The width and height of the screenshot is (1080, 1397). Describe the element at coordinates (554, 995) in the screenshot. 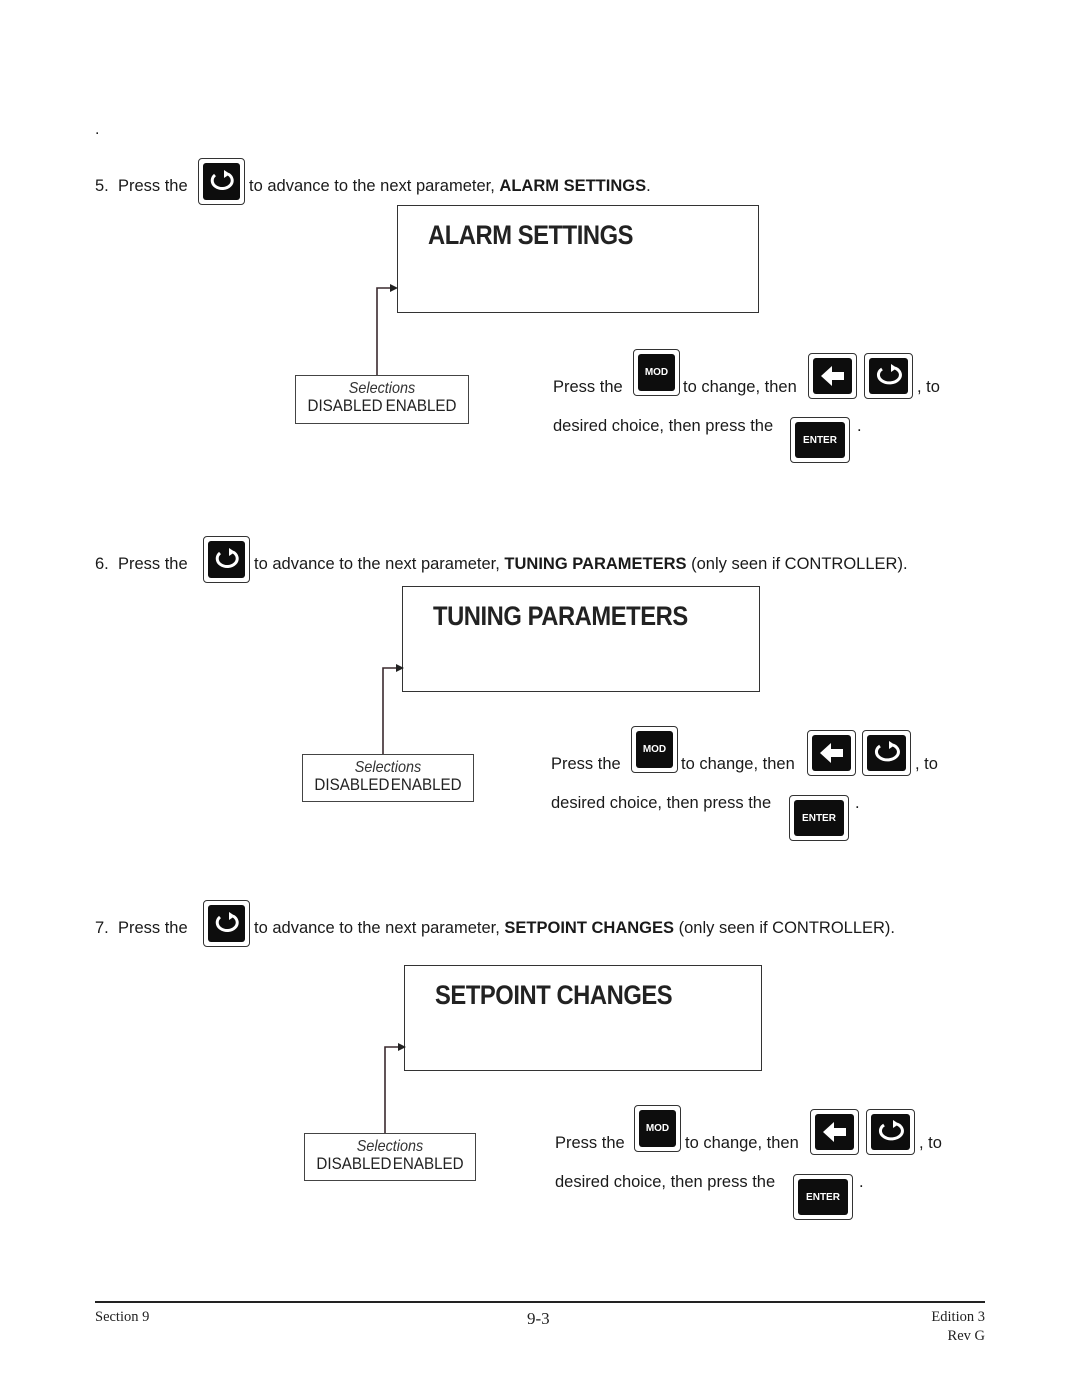

I see `display-title: SETPOINT CHANGES` at that location.